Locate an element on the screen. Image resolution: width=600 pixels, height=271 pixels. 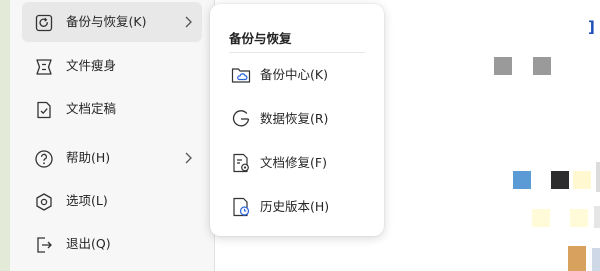
menu-item-file-slim: 文件瘦身 is located at coordinates (112, 66).